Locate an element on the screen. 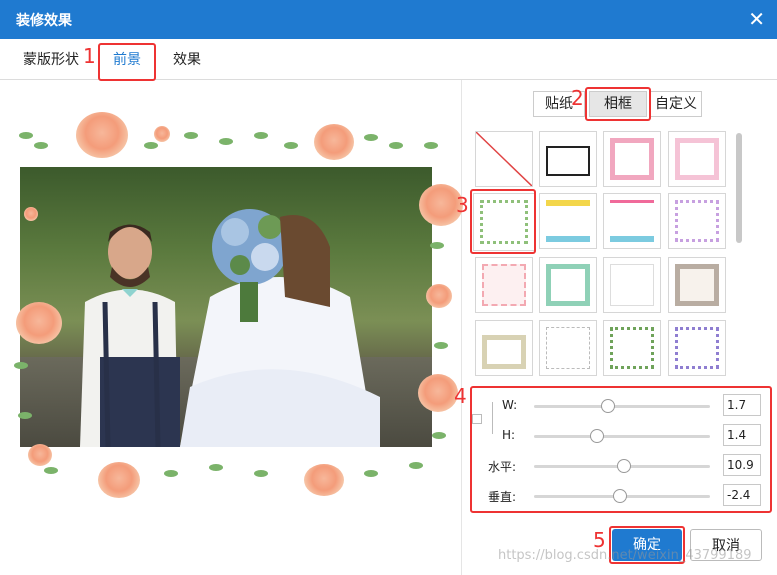  highlight-box-selected-frame is located at coordinates (503, 221).